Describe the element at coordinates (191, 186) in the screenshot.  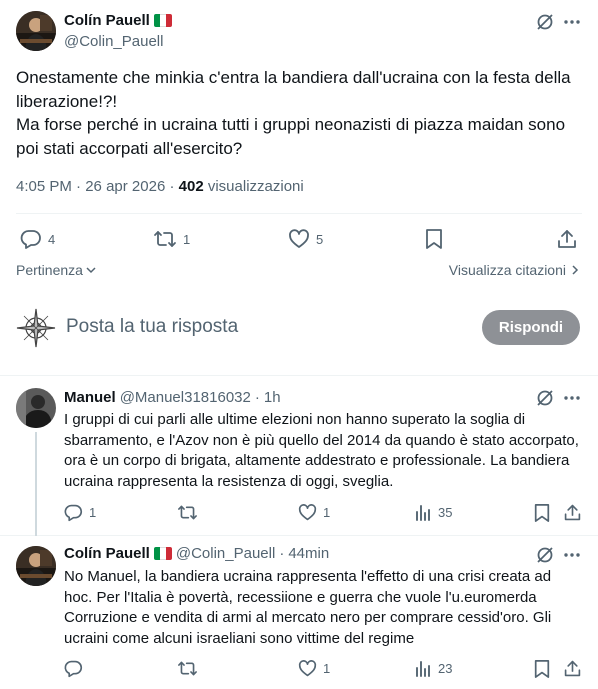
I see `views-count: 402` at that location.